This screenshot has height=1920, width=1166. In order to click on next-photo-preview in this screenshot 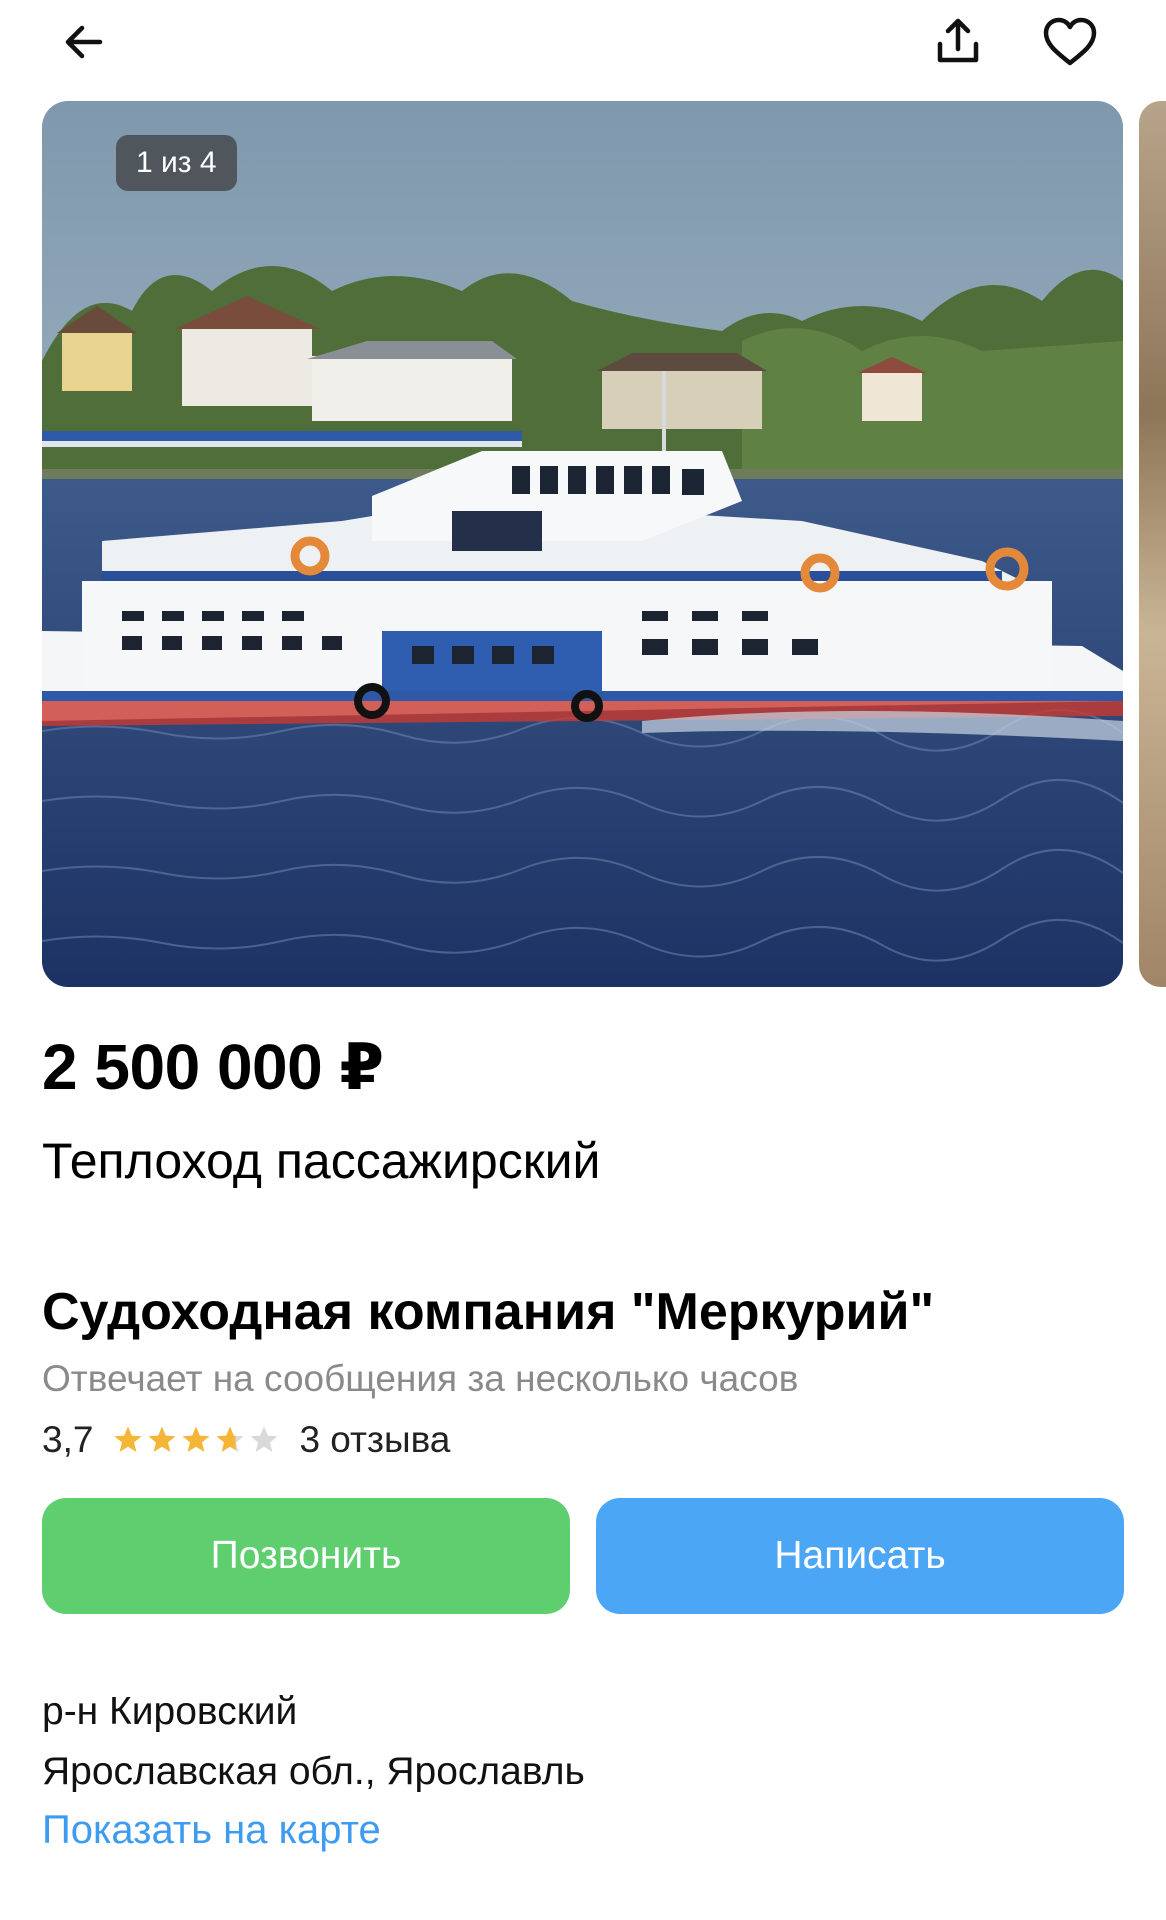, I will do `click(1152, 544)`.